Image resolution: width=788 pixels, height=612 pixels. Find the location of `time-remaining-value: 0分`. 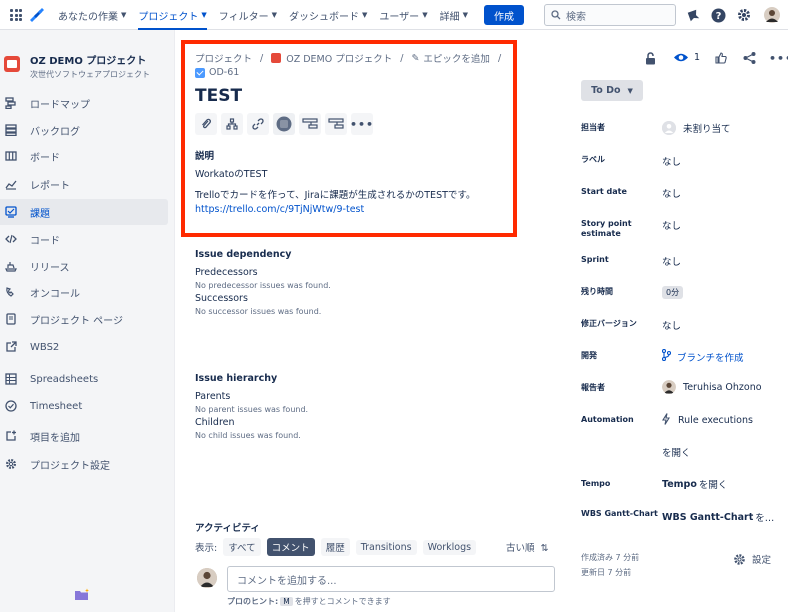

time-remaining-value: 0分 is located at coordinates (673, 292).